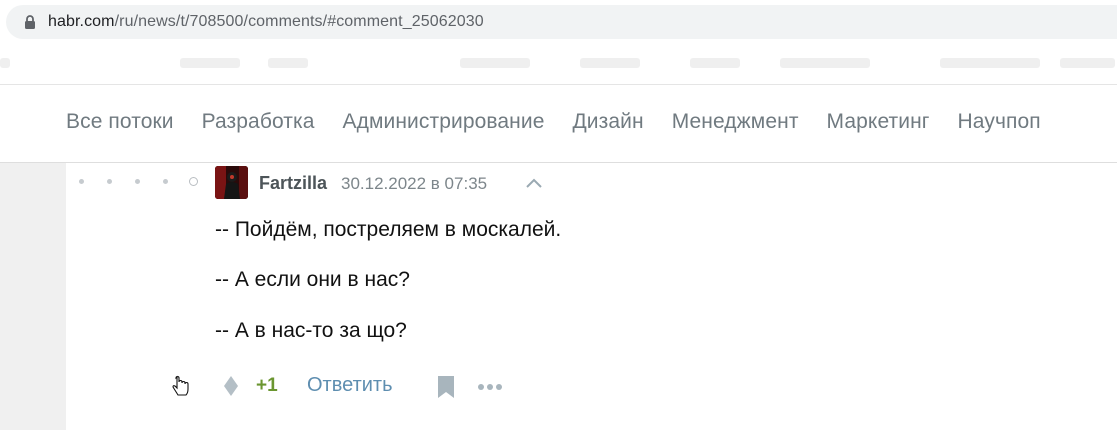  Describe the element at coordinates (311, 330) in the screenshot. I see `comment-line: -- А в нас-то за що?` at that location.